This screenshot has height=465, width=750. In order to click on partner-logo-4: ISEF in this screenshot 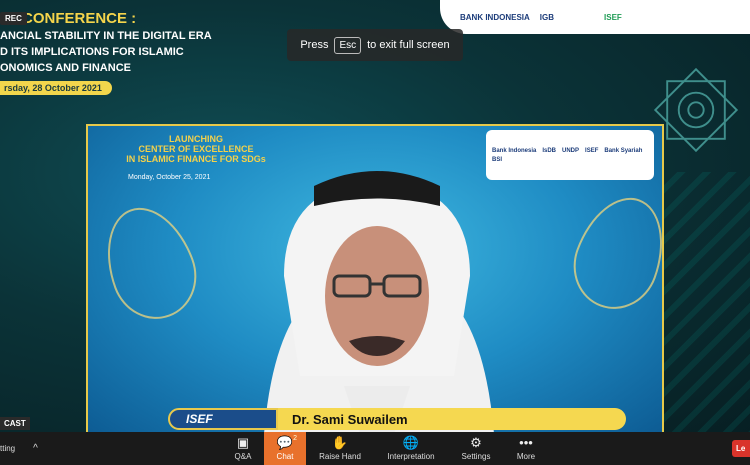, I will do `click(592, 150)`.